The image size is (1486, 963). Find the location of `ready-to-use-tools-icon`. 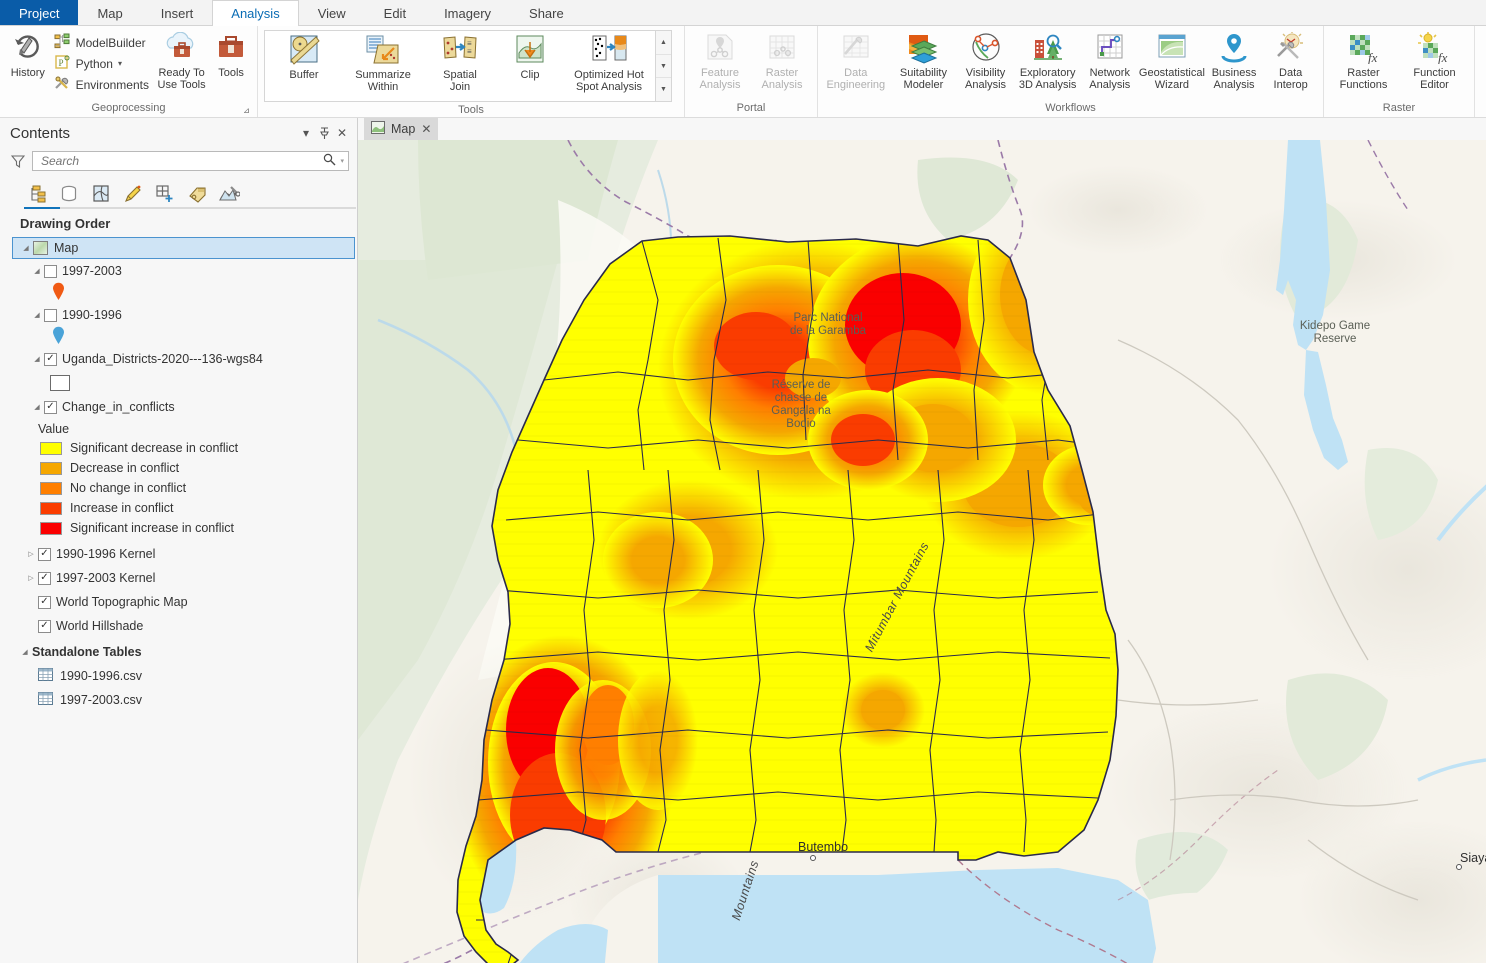

ready-to-use-tools-icon is located at coordinates (182, 48).